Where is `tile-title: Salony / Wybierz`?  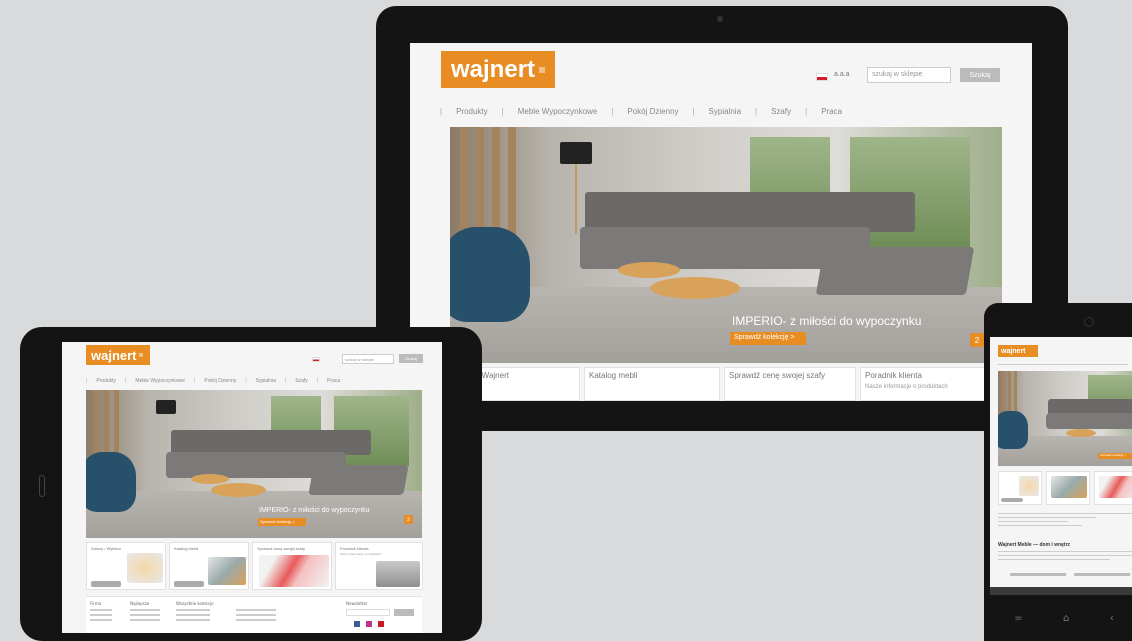 tile-title: Salony / Wybierz is located at coordinates (106, 548).